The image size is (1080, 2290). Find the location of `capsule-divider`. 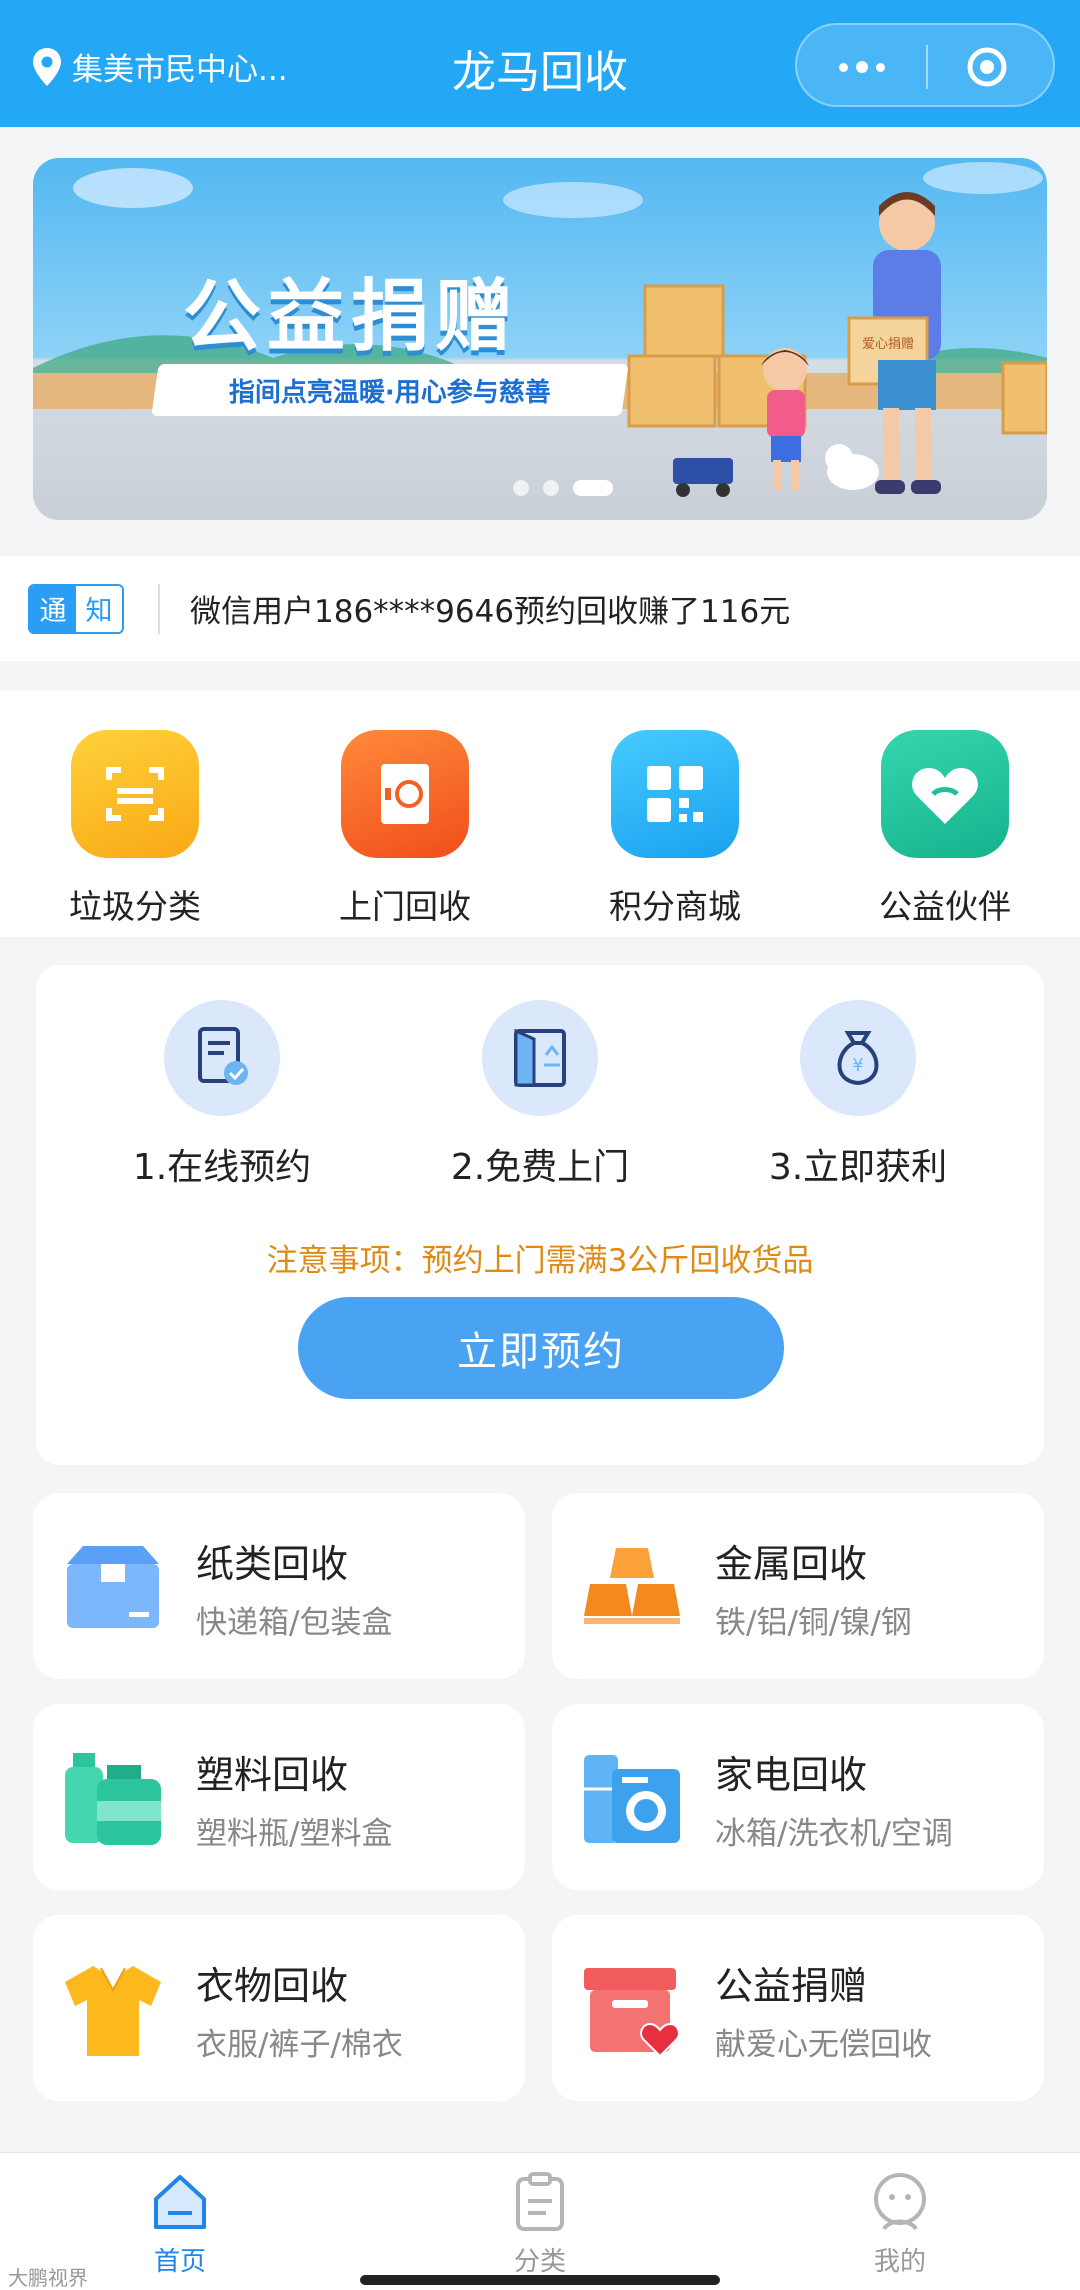

capsule-divider is located at coordinates (927, 67).